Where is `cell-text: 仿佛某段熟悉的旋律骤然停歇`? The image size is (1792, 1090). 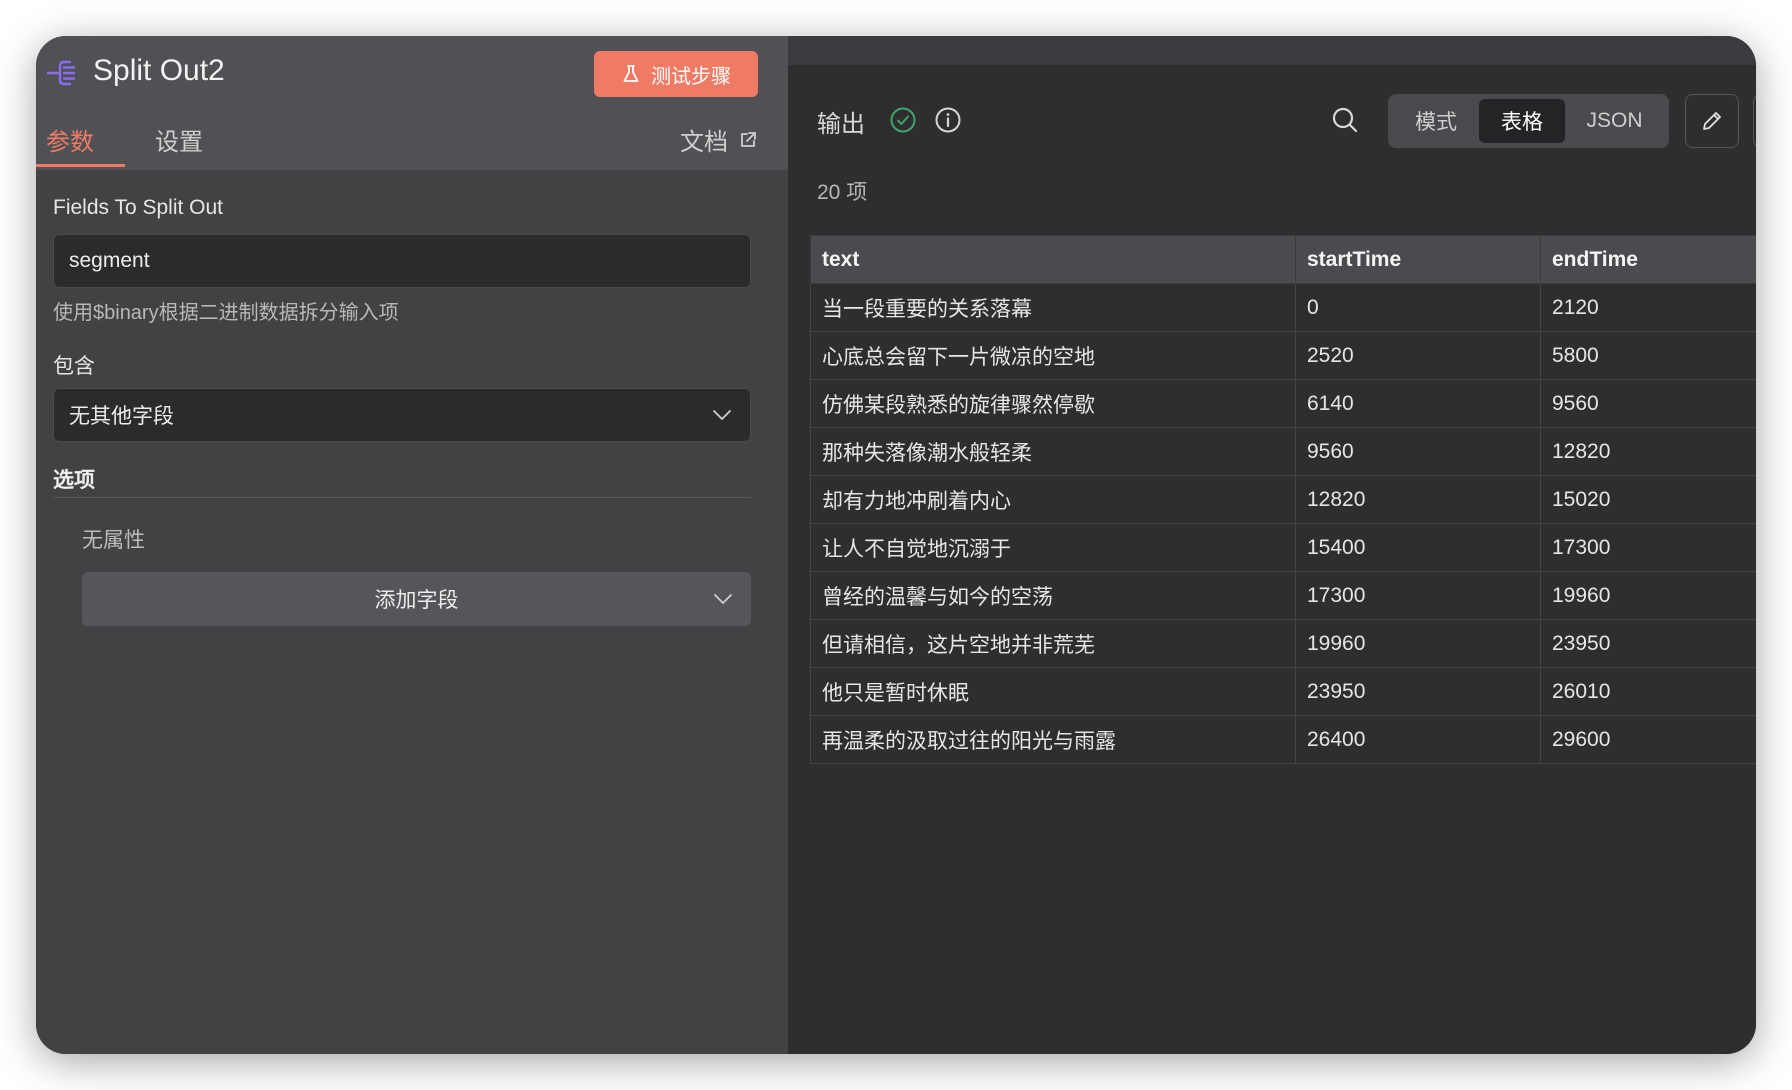
cell-text: 仿佛某段熟悉的旋律骤然停歇 is located at coordinates (1053, 403).